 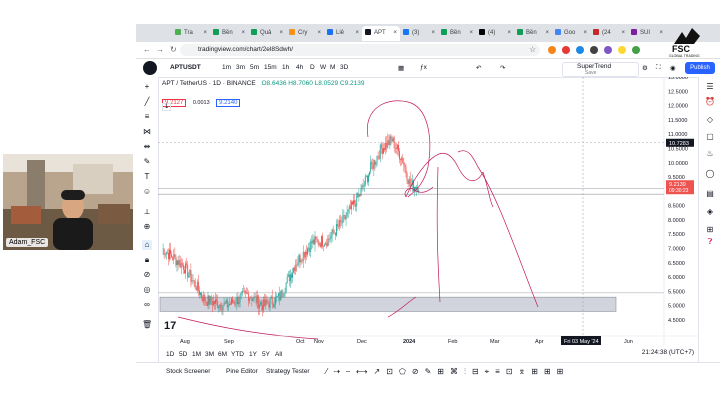 What do you see at coordinates (360, 50) in the screenshot?
I see `url-field: tradingview.com/chart/2el8Sdwh/` at bounding box center [360, 50].